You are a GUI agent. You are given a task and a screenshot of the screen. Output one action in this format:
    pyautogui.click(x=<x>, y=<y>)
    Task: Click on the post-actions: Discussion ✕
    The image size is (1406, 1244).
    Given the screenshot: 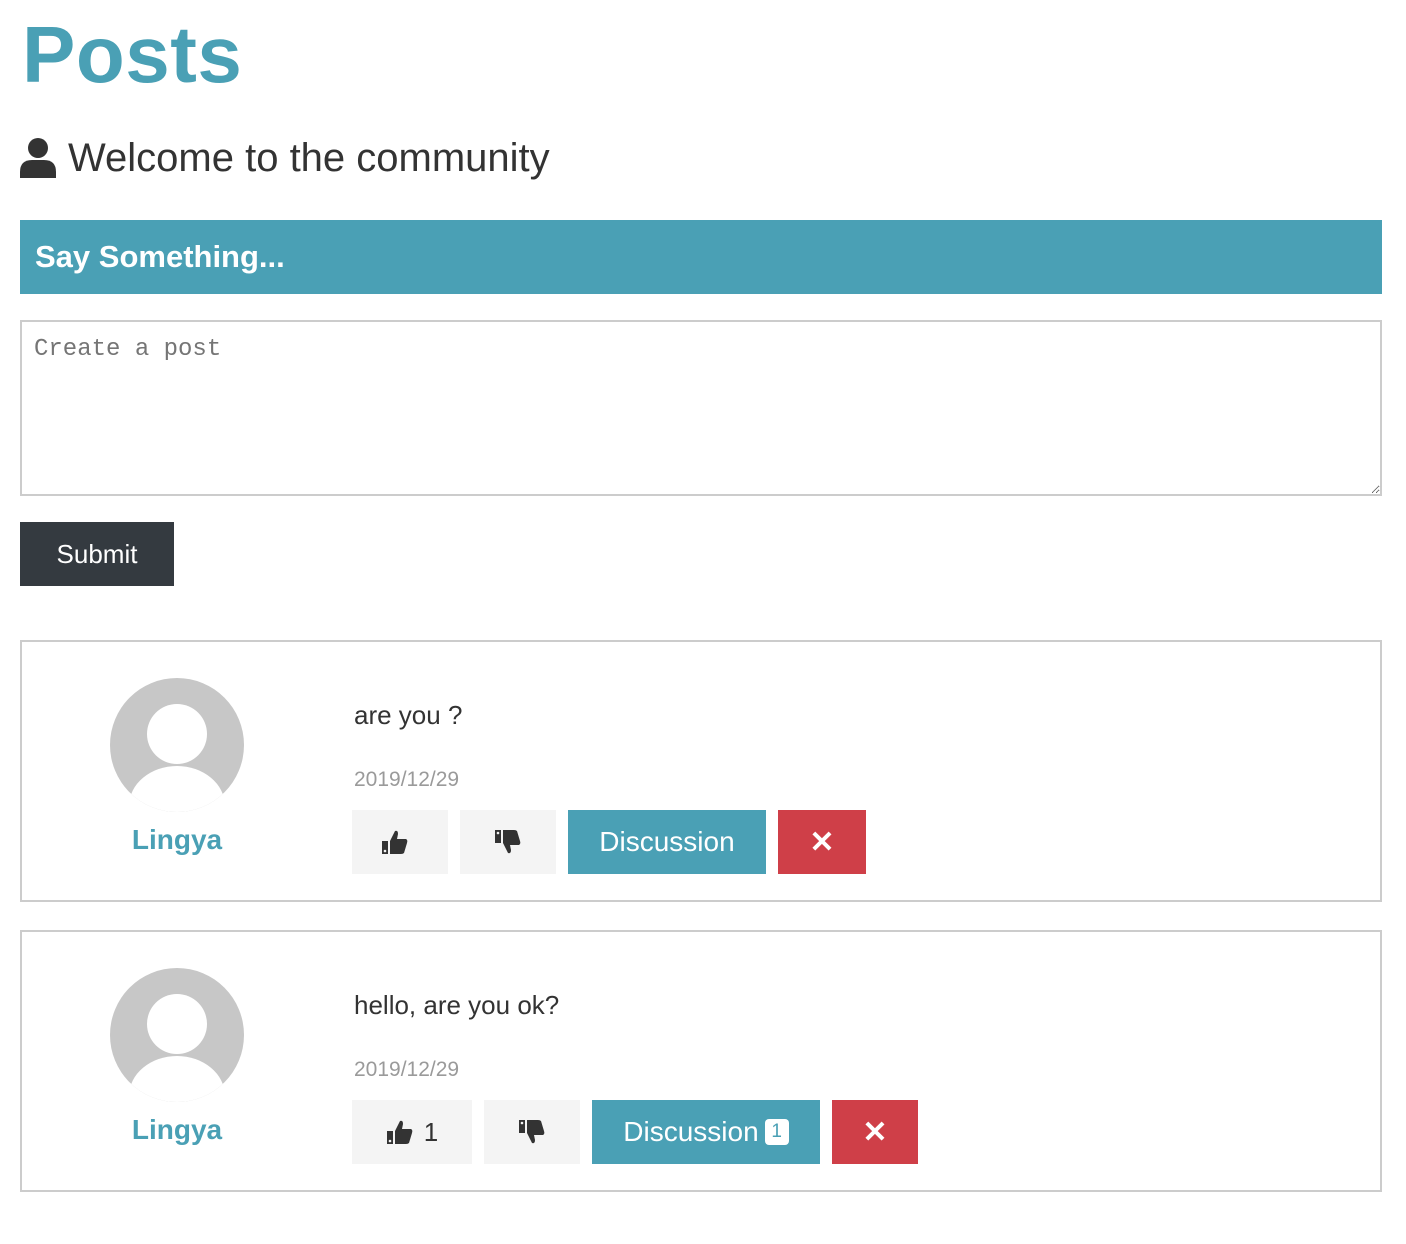 What is the action you would take?
    pyautogui.click(x=609, y=842)
    